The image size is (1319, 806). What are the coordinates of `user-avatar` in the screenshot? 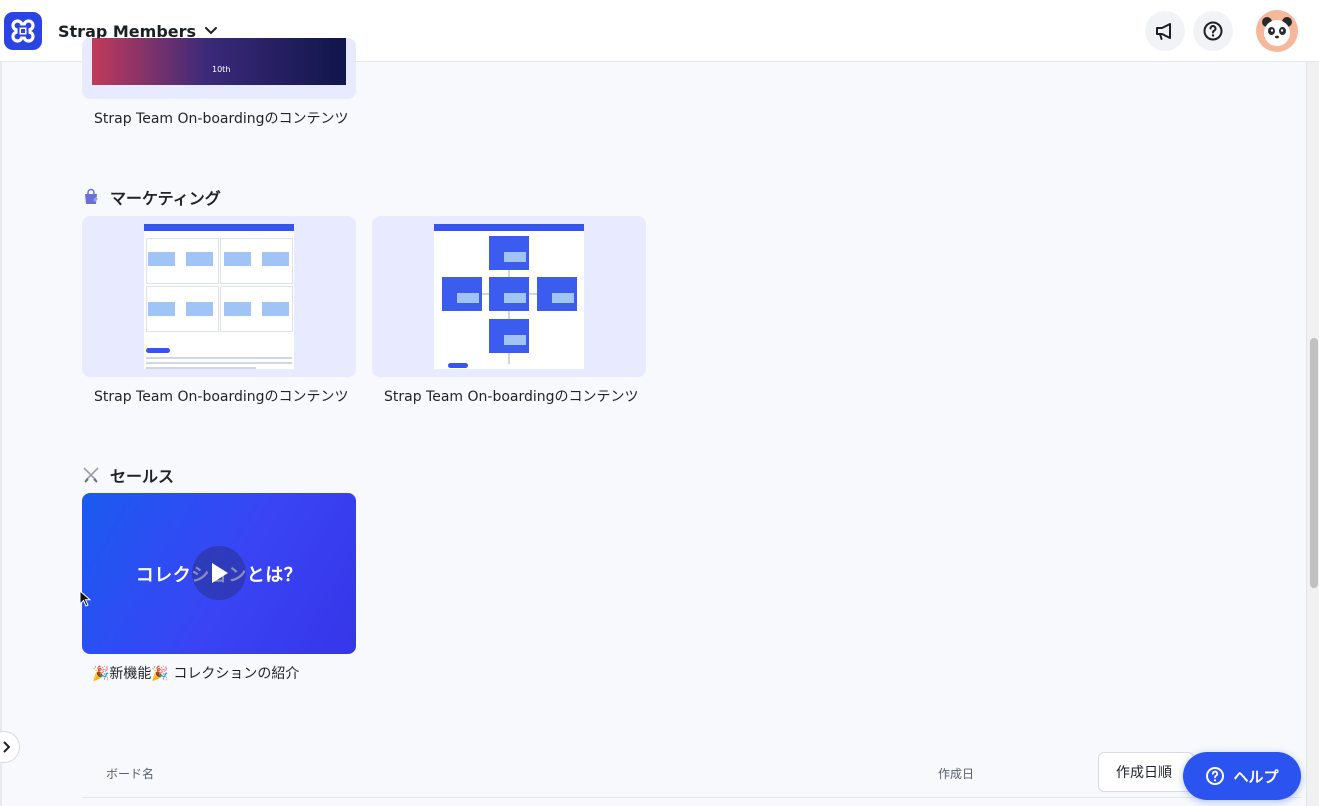 It's located at (1277, 31).